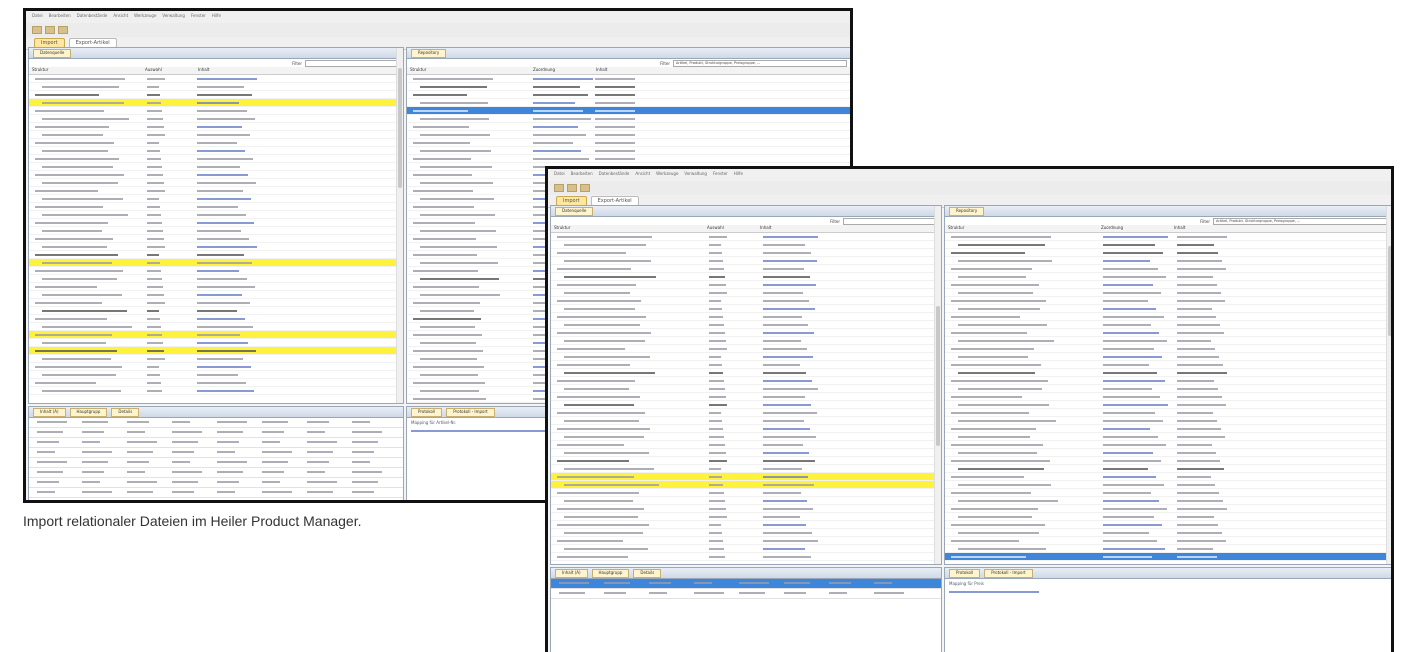 This screenshot has width=1404, height=652. What do you see at coordinates (216, 18) in the screenshot?
I see `menu-item: Hilfe` at bounding box center [216, 18].